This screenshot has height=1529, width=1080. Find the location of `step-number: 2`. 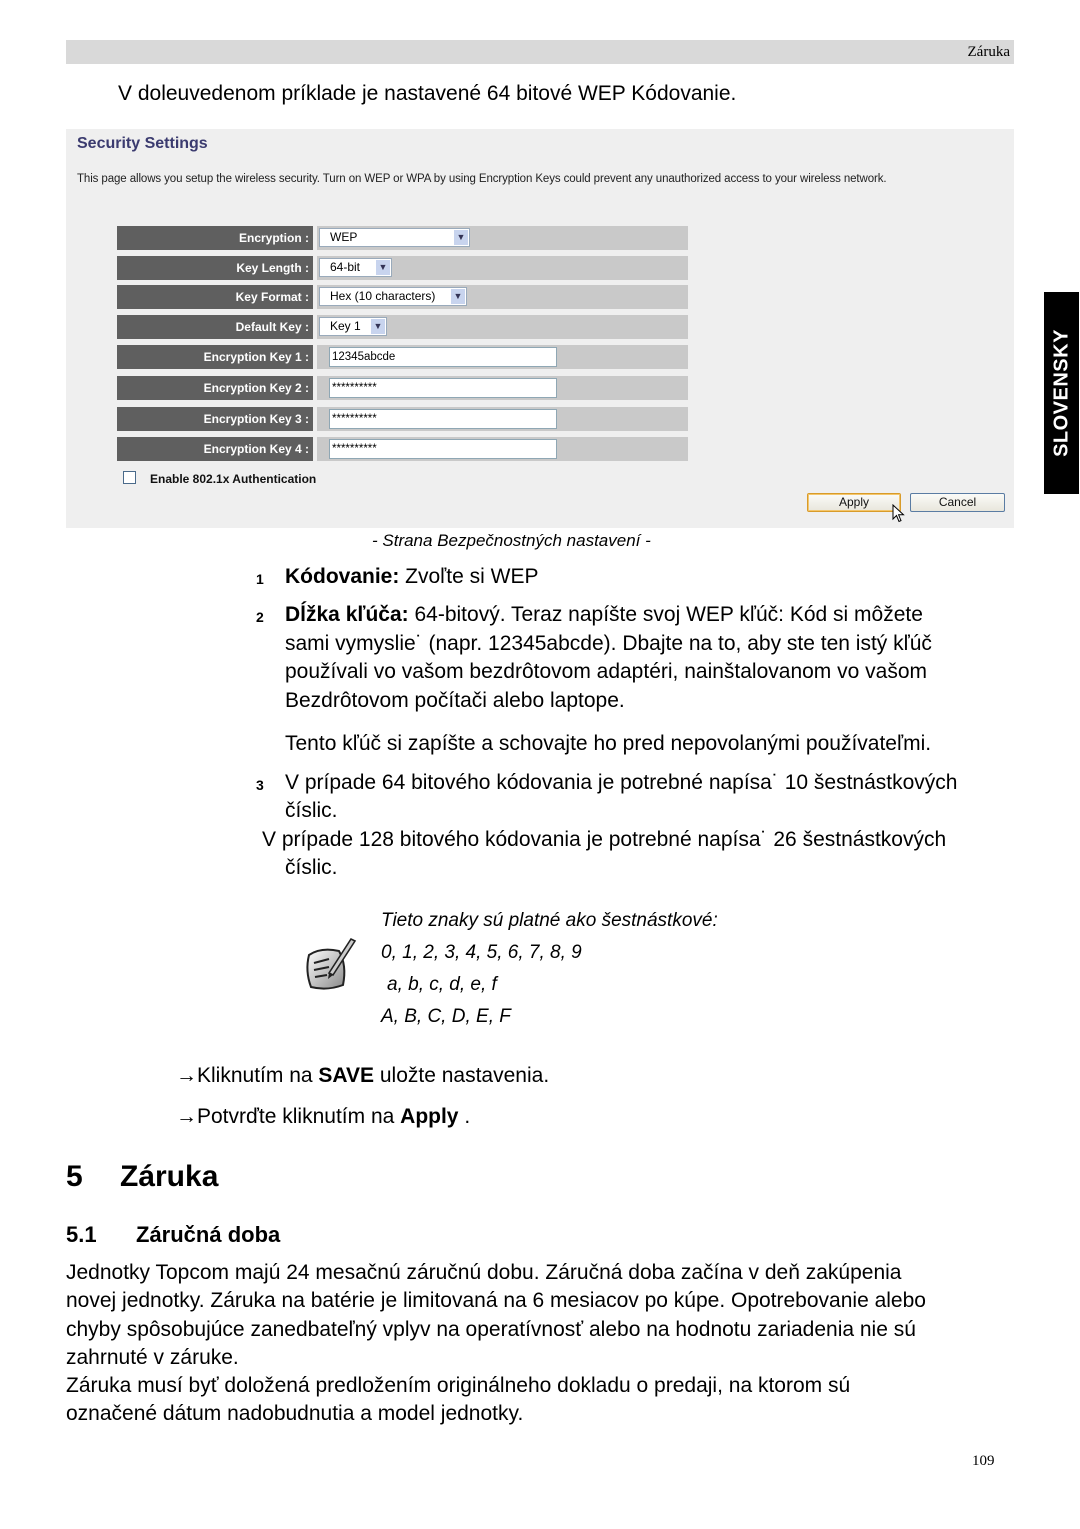

step-number: 2 is located at coordinates (260, 617).